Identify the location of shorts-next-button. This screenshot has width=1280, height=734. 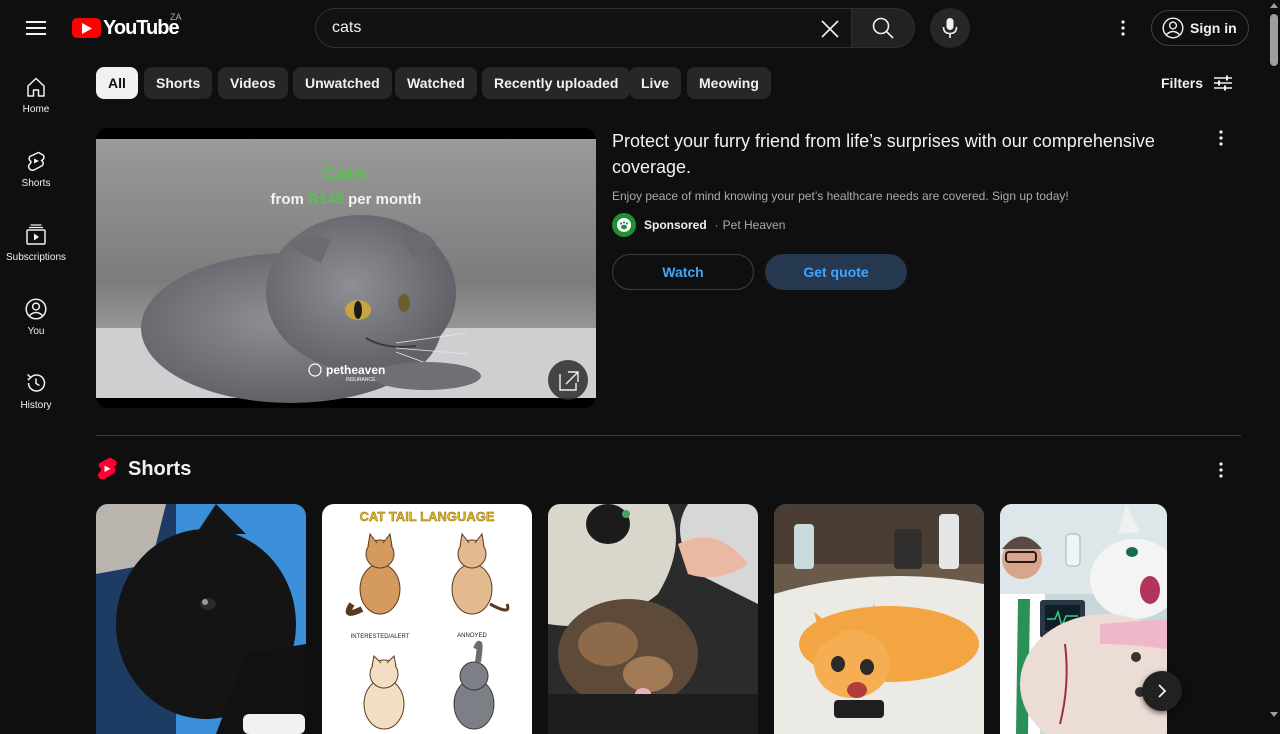
(1162, 691).